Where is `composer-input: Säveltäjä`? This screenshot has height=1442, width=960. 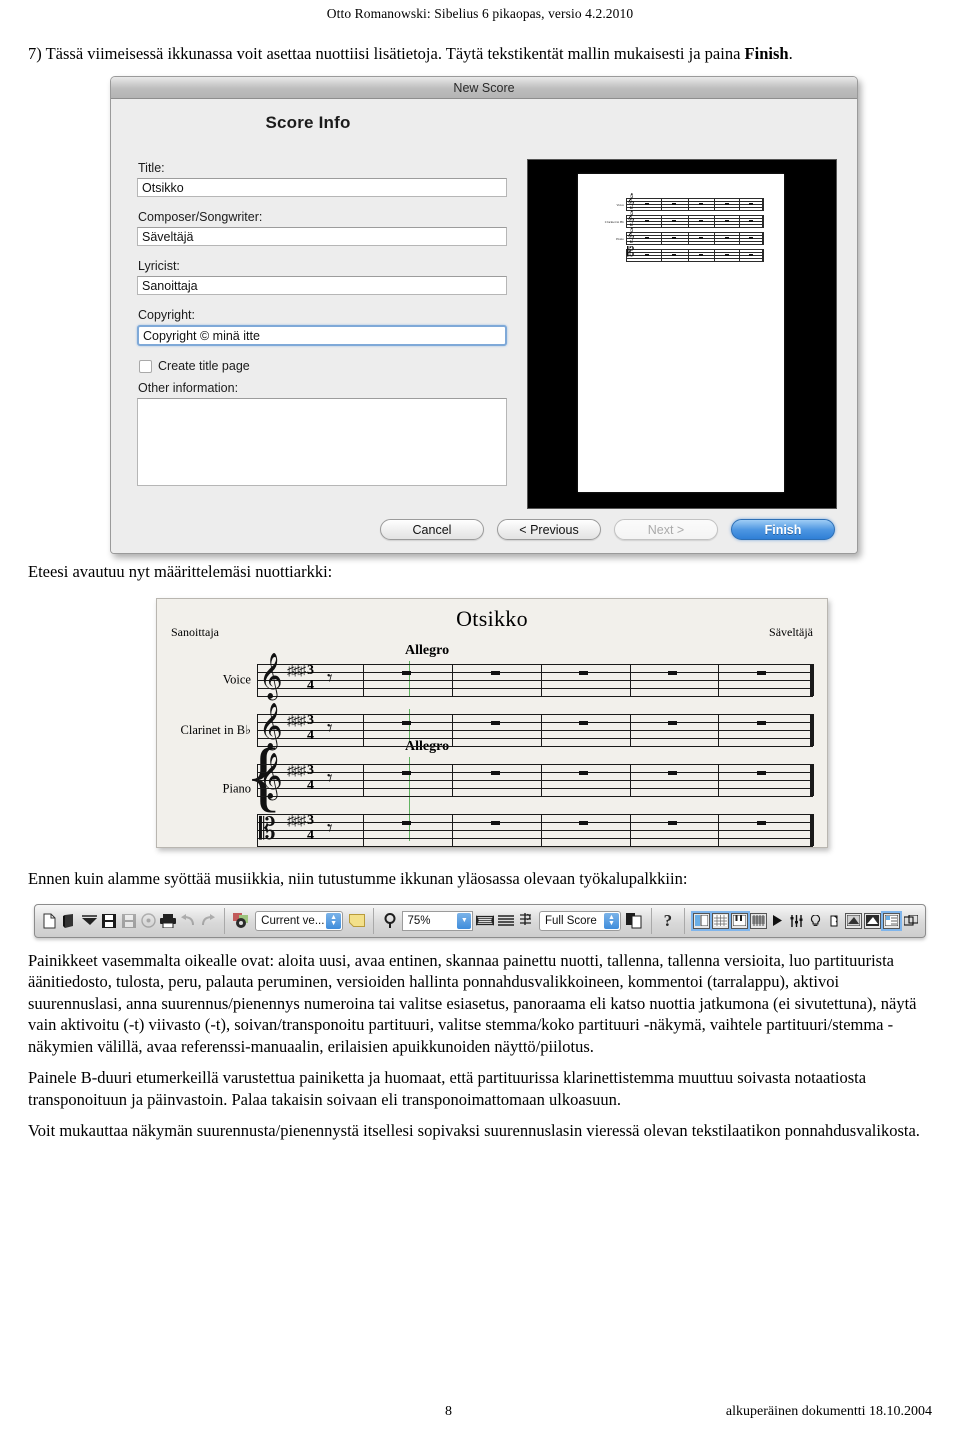
composer-input: Säveltäjä is located at coordinates (322, 236).